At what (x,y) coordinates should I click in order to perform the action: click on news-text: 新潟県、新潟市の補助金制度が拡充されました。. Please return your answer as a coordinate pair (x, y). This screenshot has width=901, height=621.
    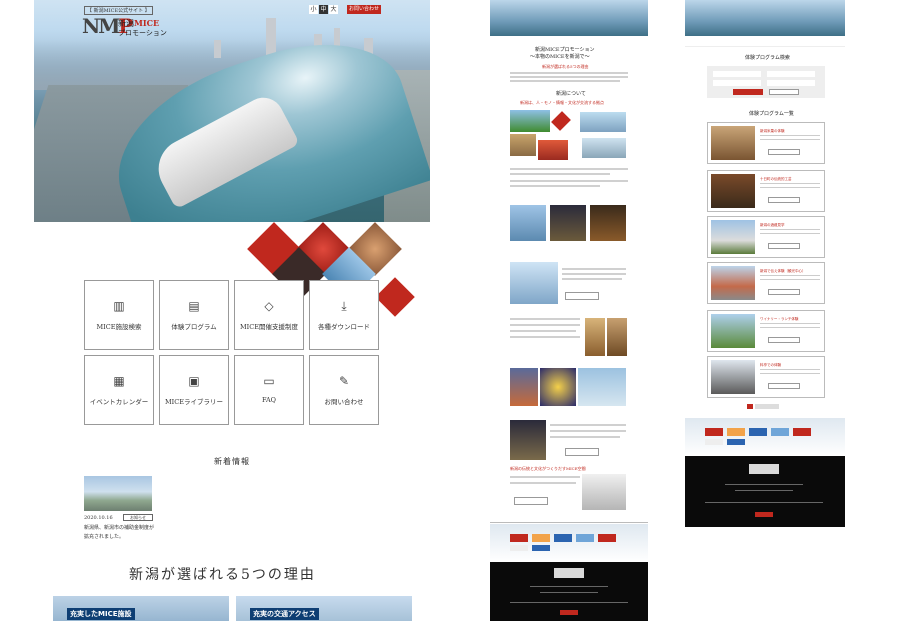
    Looking at the image, I should click on (119, 533).